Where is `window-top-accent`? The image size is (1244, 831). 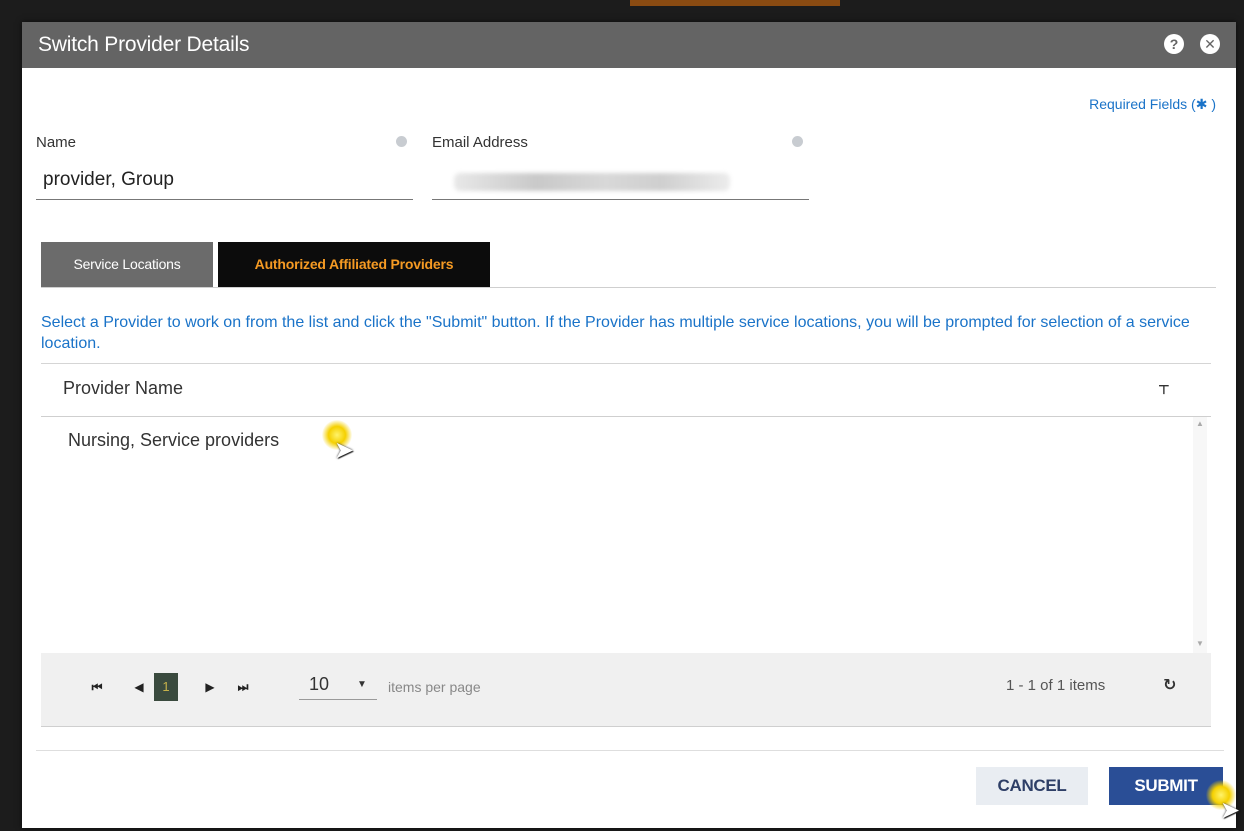
window-top-accent is located at coordinates (735, 3).